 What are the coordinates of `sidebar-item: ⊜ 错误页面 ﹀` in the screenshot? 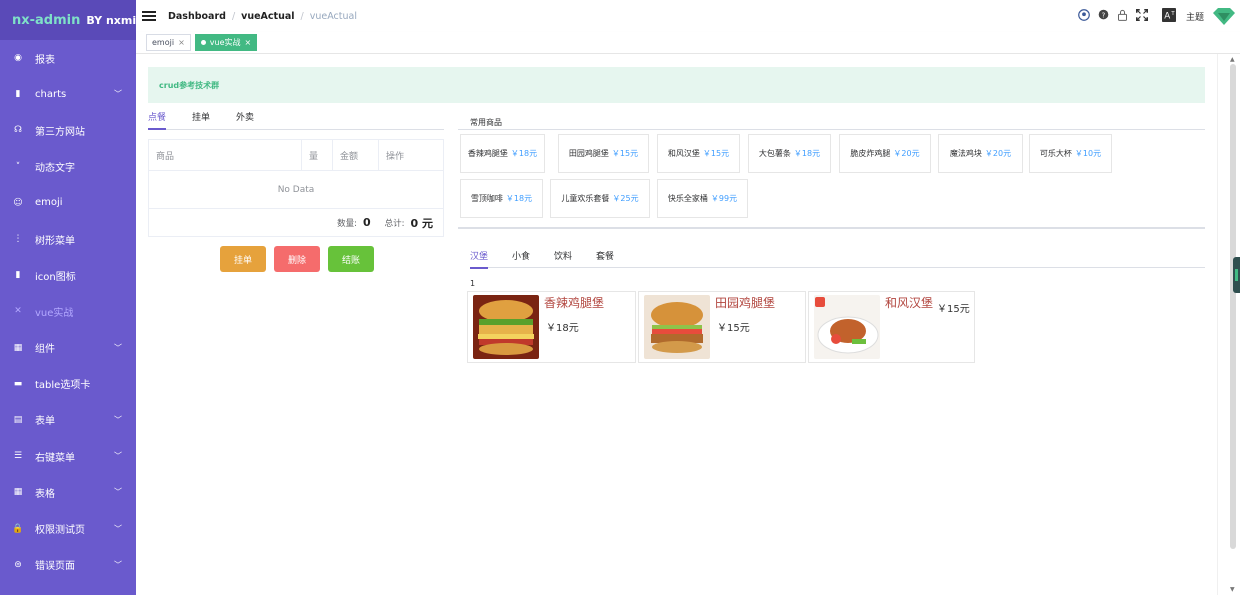 It's located at (68, 565).